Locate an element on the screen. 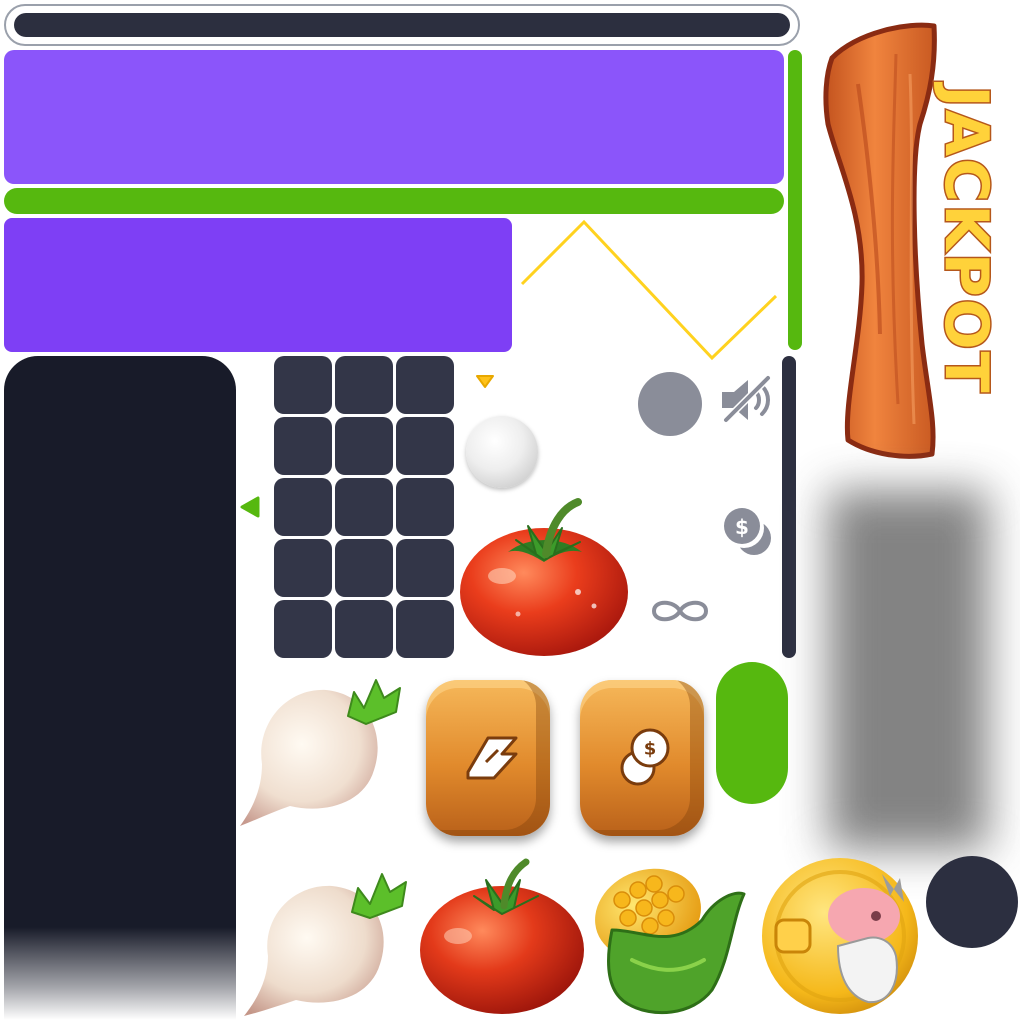  jackpot-wood-sign: JACKPOT is located at coordinates (913, 240).